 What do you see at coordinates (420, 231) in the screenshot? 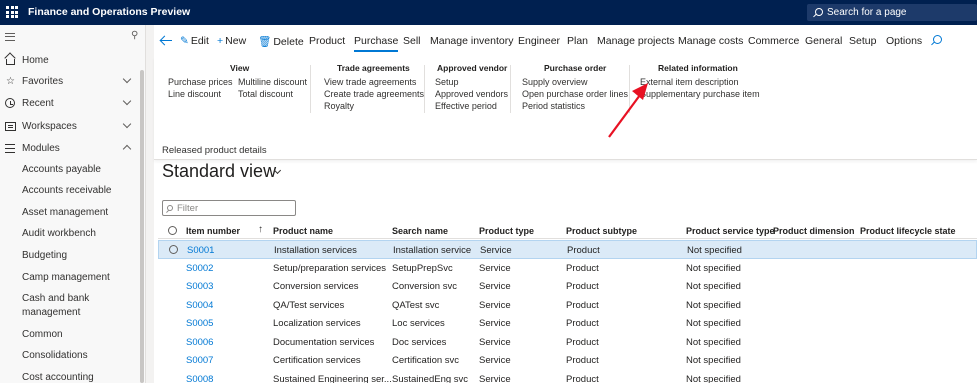
I see `column-header-search-name: Search name` at bounding box center [420, 231].